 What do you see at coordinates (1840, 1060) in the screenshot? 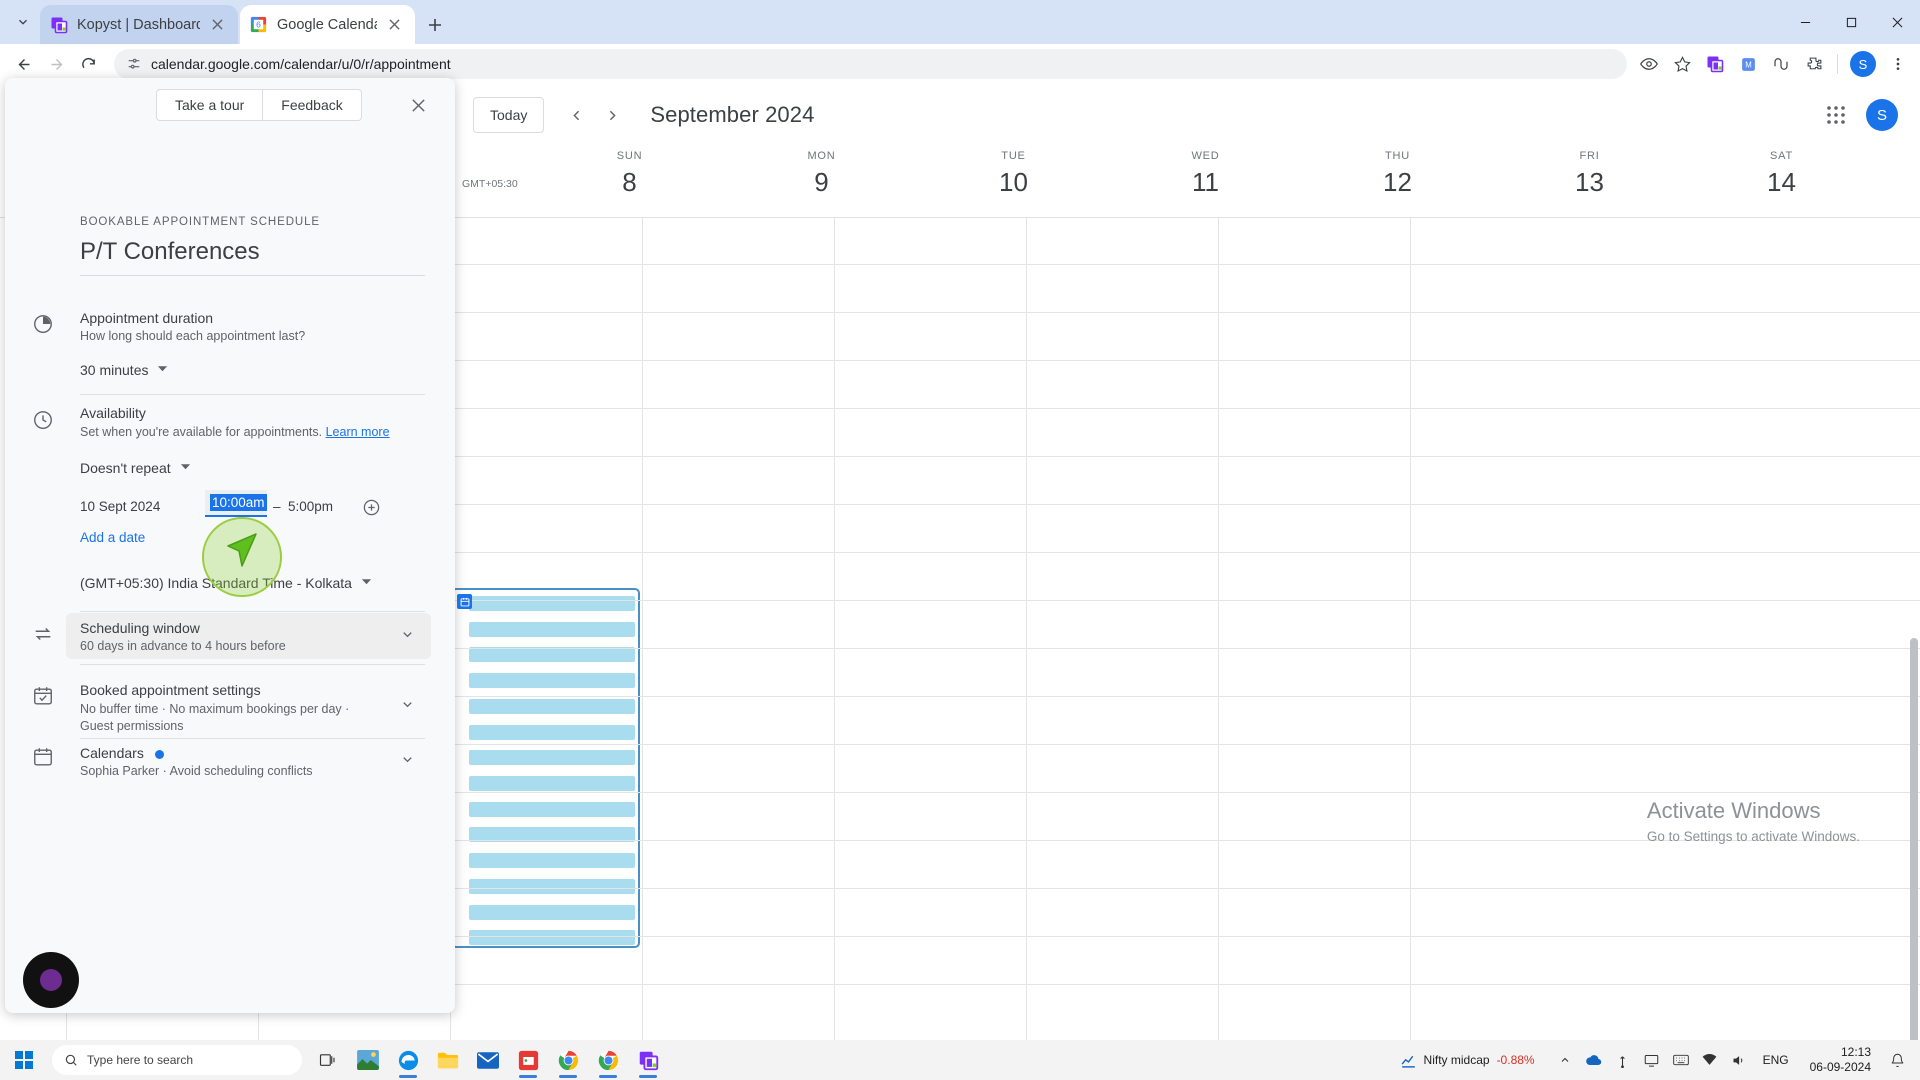
I see `taskbar-clock: 12:13 06-09-2024` at bounding box center [1840, 1060].